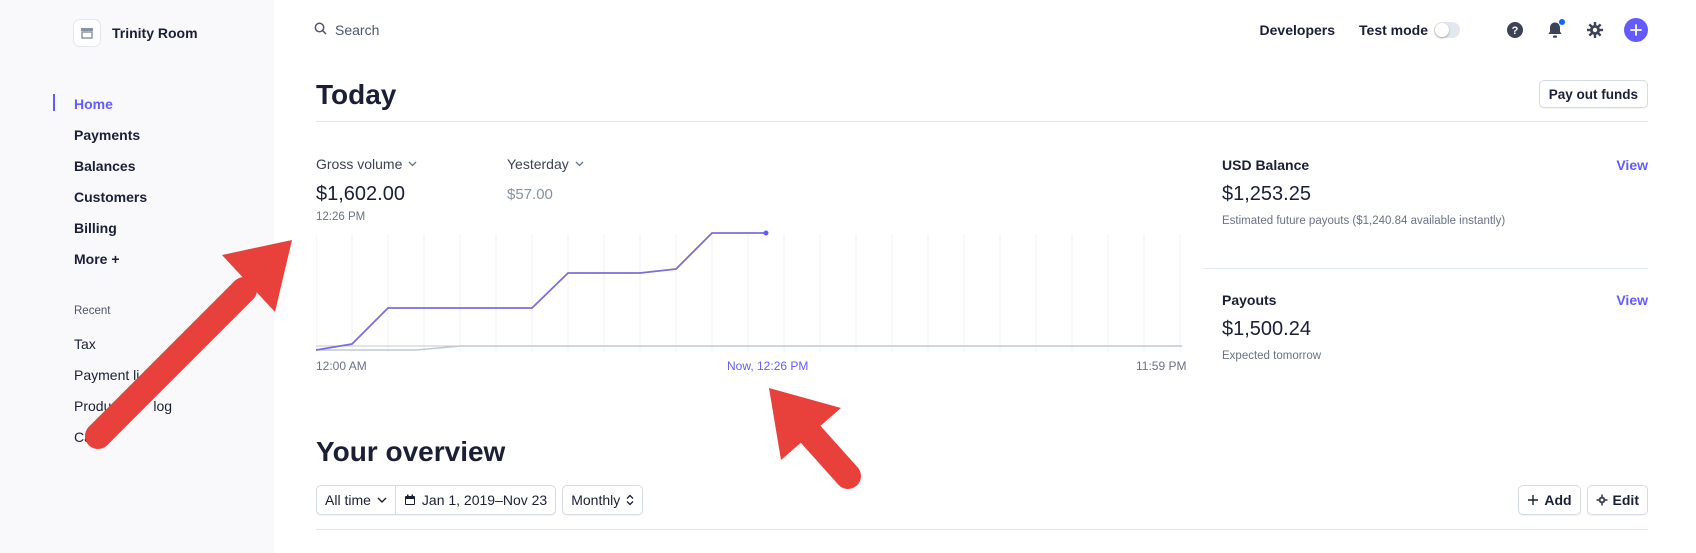 The width and height of the screenshot is (1696, 553). Describe the element at coordinates (630, 500) in the screenshot. I see `sort-icon` at that location.